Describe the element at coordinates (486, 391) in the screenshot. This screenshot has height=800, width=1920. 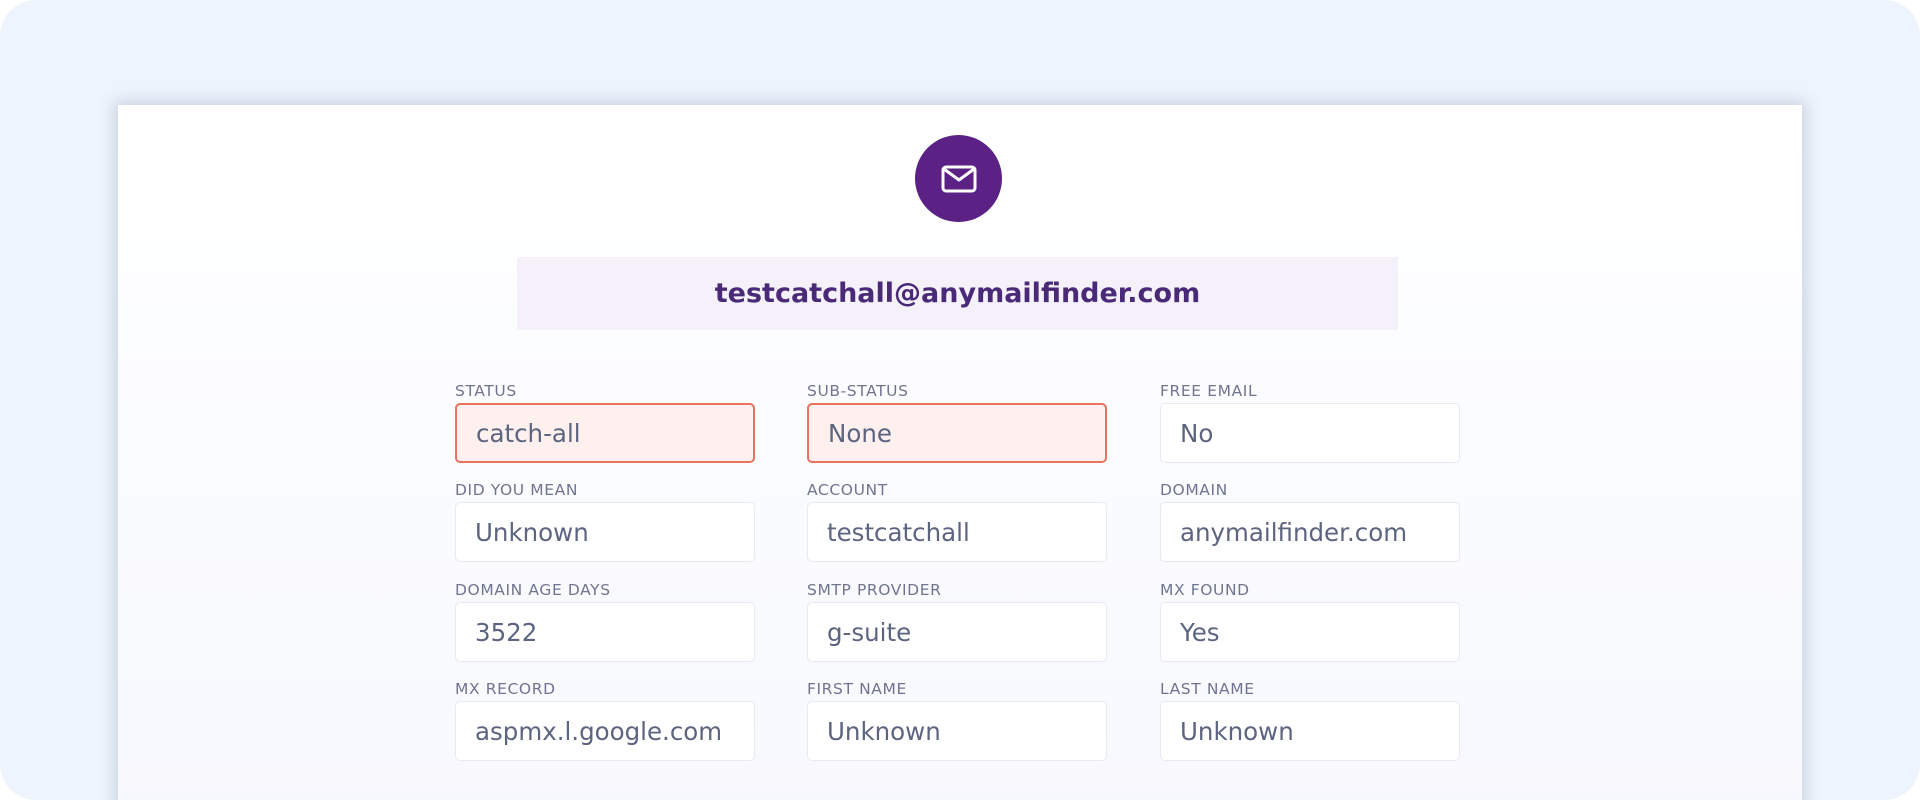
I see `field-label: STATUS` at that location.